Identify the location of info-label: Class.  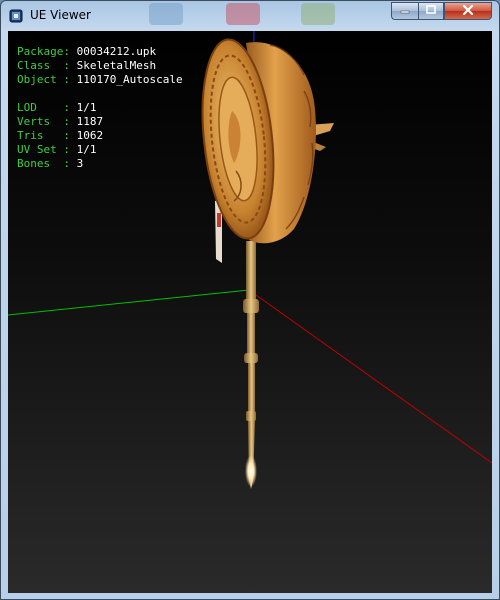
(40, 65).